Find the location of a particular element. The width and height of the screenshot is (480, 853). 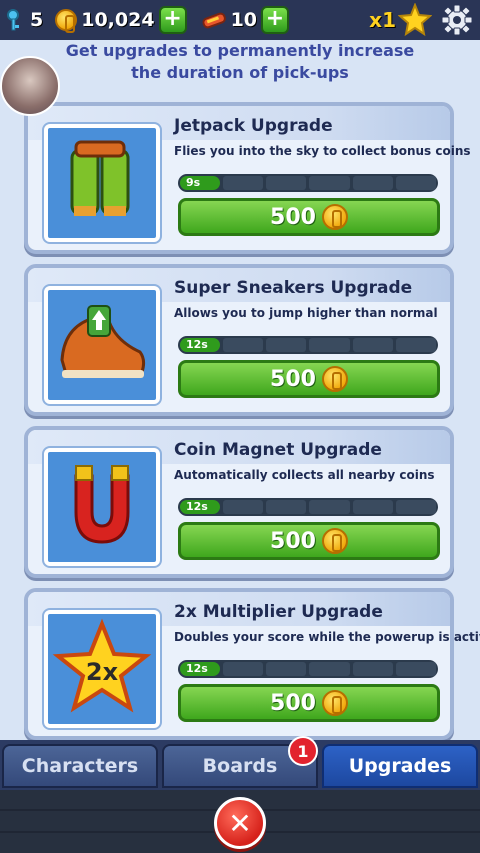

close-button: ✕ is located at coordinates (240, 823).